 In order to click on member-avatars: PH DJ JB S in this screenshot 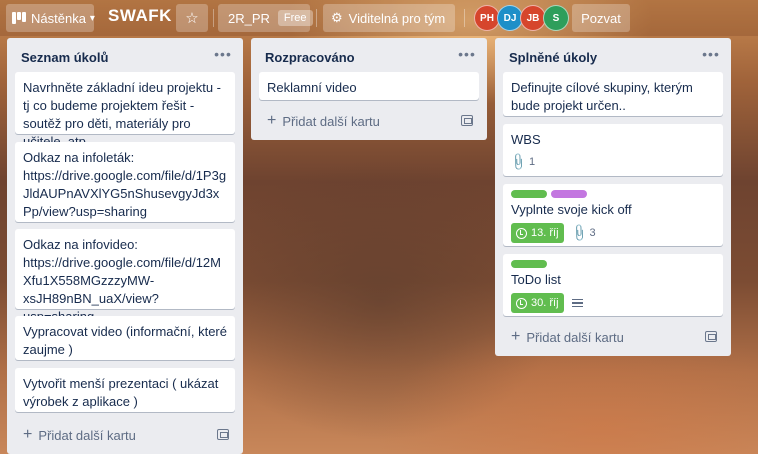, I will do `click(521, 18)`.